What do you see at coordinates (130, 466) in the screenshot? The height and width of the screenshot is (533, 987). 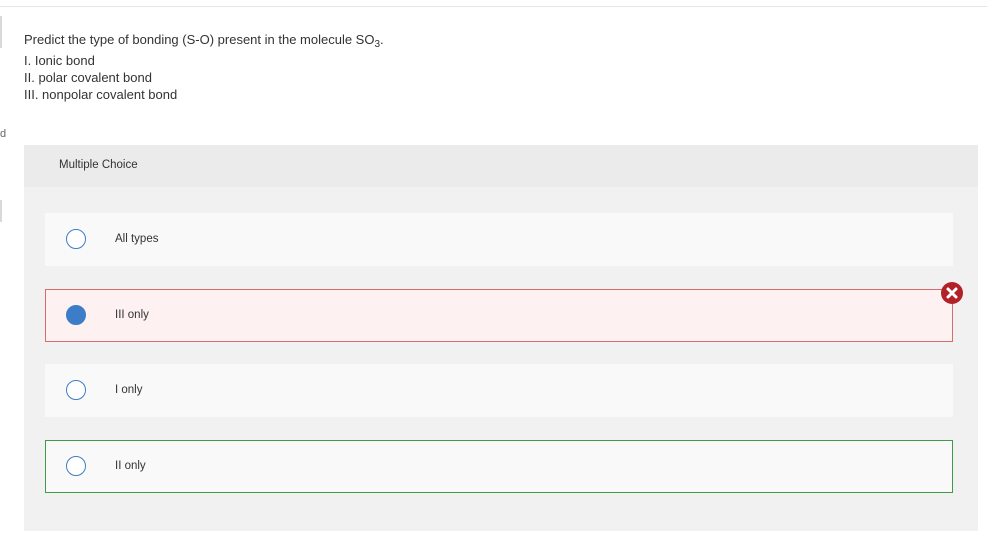 I see `option-label: II only` at bounding box center [130, 466].